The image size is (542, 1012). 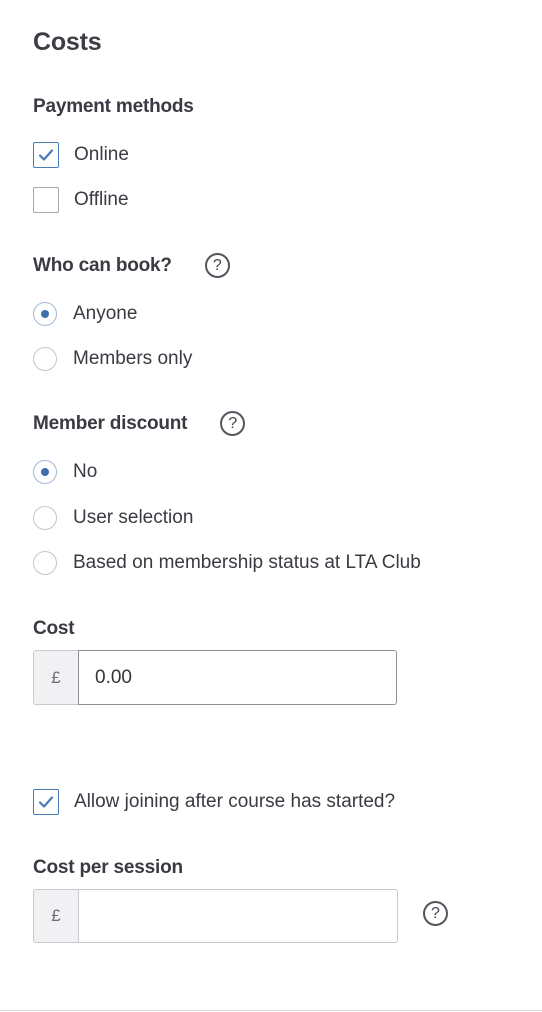 I want to click on no-discount-radio, so click(x=45, y=472).